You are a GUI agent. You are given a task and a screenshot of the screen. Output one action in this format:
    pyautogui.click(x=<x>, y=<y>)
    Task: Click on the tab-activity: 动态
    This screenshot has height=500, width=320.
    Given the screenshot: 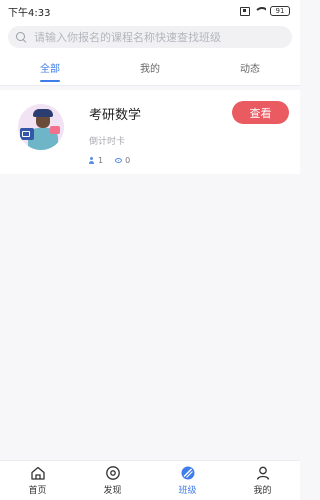 What is the action you would take?
    pyautogui.click(x=250, y=67)
    